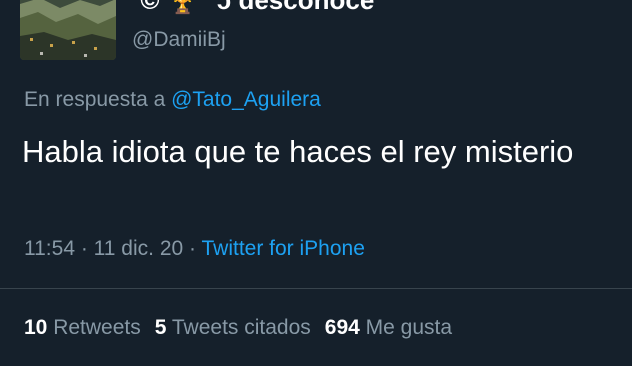  I want to click on retweets-label: Retweets, so click(94, 327).